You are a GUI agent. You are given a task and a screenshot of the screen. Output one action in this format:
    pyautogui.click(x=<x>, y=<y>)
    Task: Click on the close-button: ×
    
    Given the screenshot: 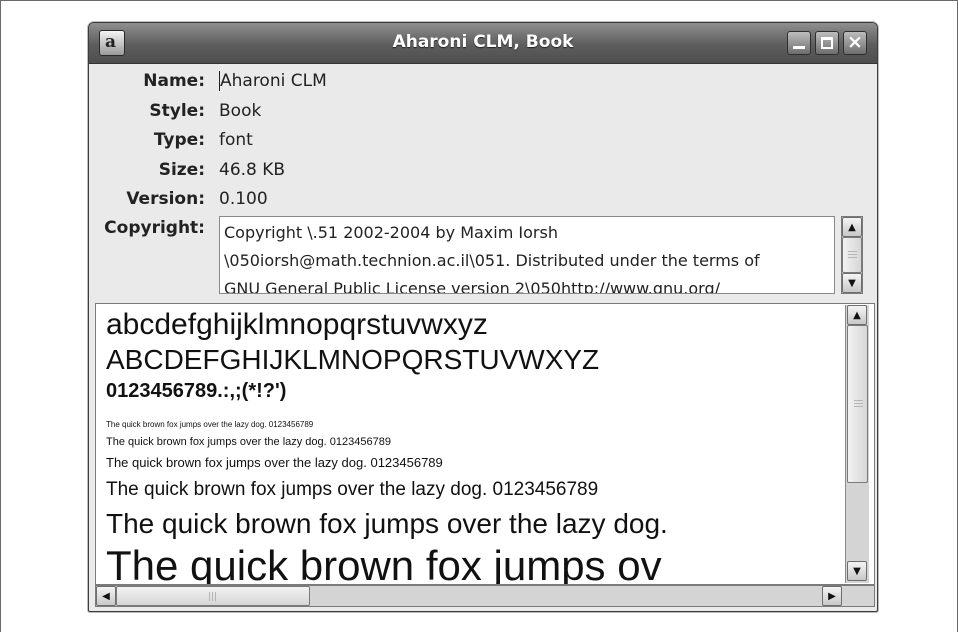 What is the action you would take?
    pyautogui.click(x=855, y=43)
    